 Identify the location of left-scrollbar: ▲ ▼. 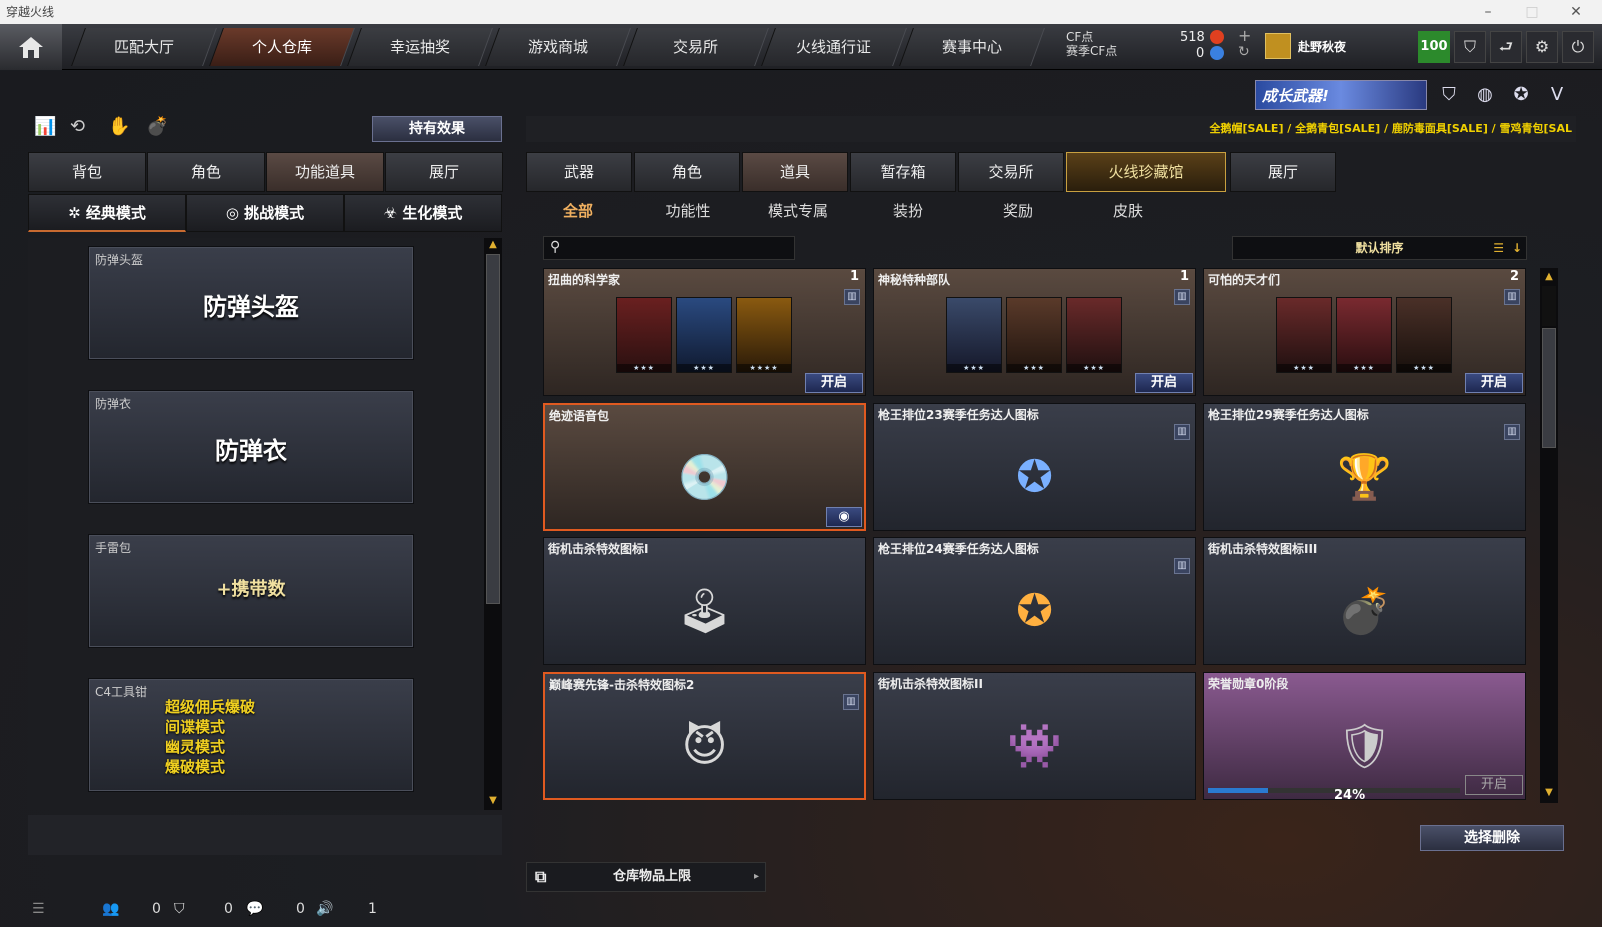
(493, 524).